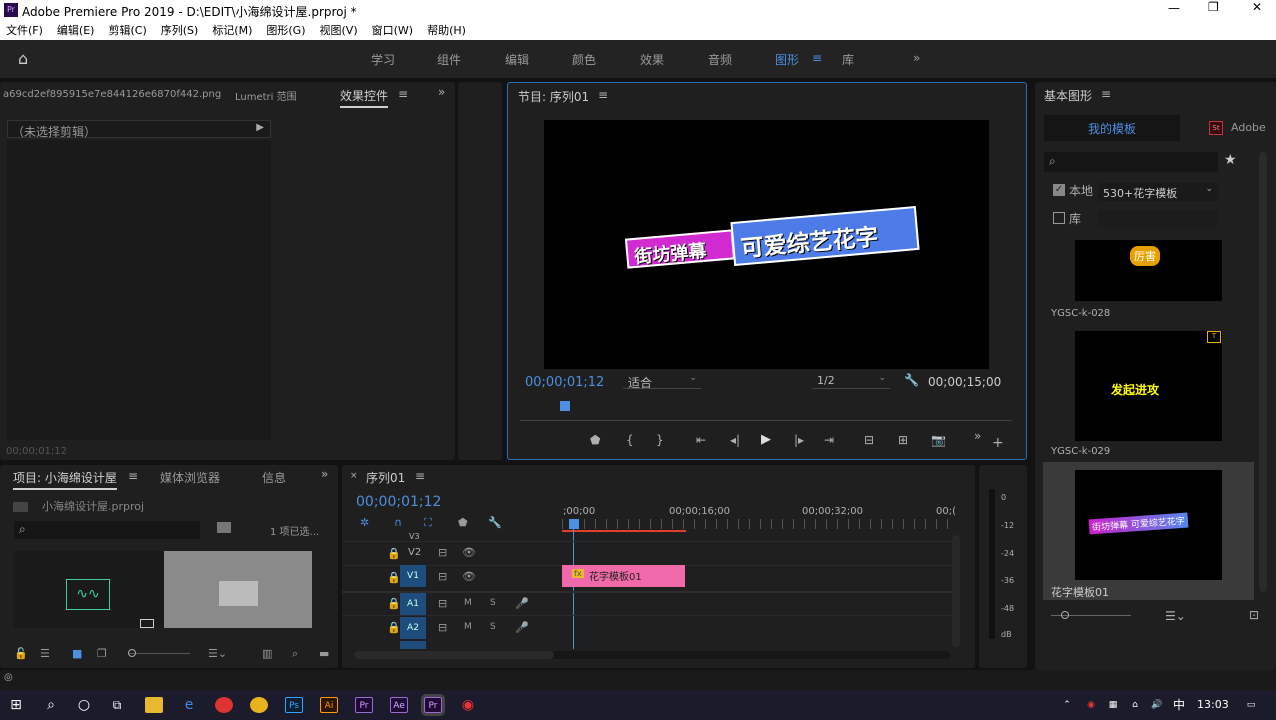 Image resolution: width=1276 pixels, height=720 pixels. What do you see at coordinates (260, 127) in the screenshot?
I see `expand-arrow-icon: ▶` at bounding box center [260, 127].